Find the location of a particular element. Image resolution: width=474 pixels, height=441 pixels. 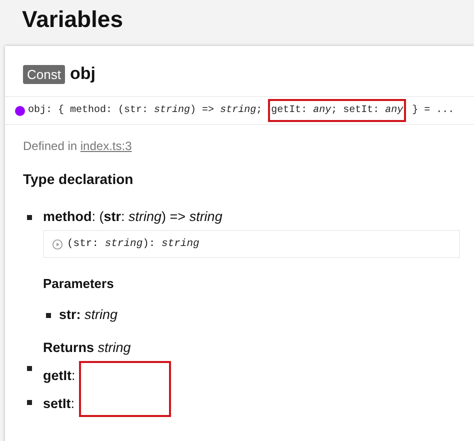

member-text: getIt: is located at coordinates (59, 375).